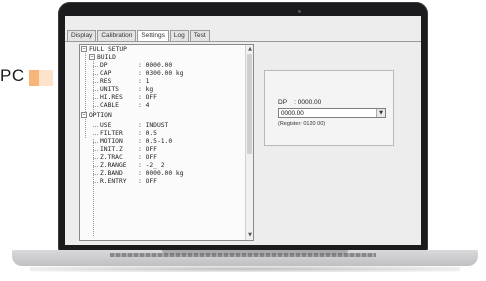 This screenshot has width=486, height=281. I want to click on tree-group-build: − BUILD, so click(102, 58).